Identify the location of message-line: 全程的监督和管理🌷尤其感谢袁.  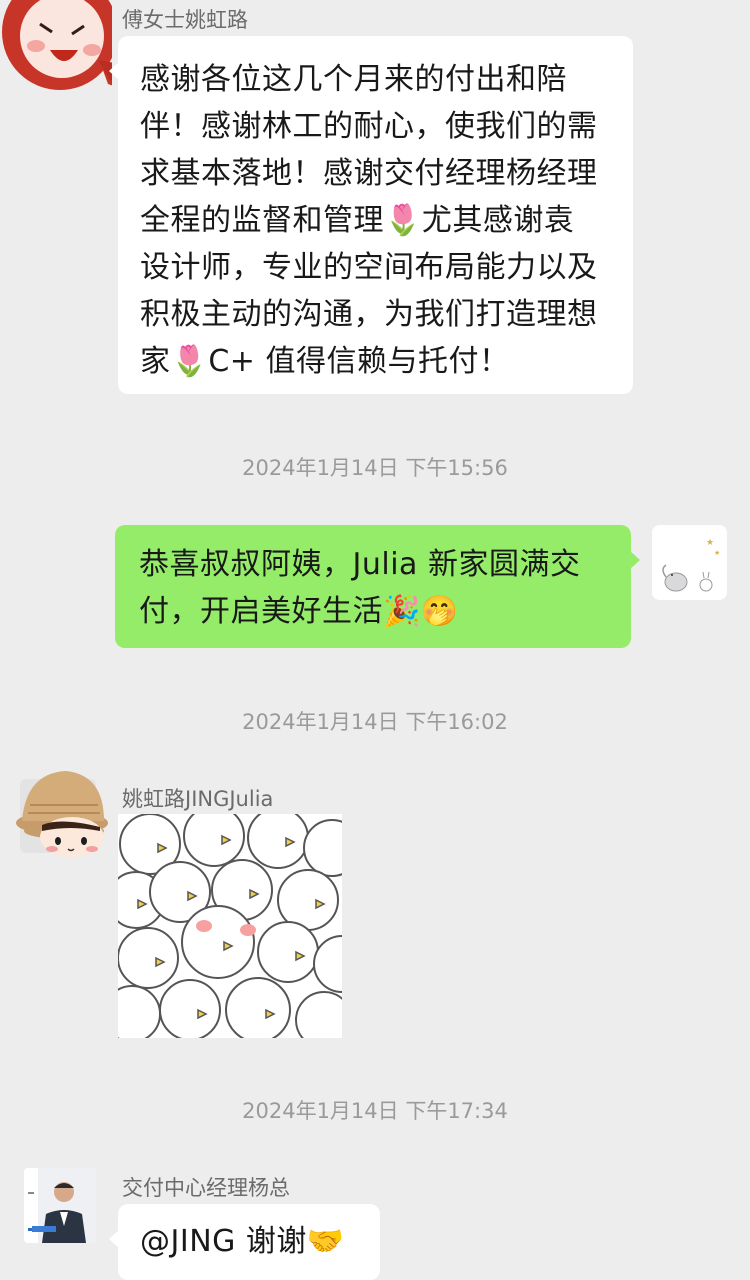
(357, 220).